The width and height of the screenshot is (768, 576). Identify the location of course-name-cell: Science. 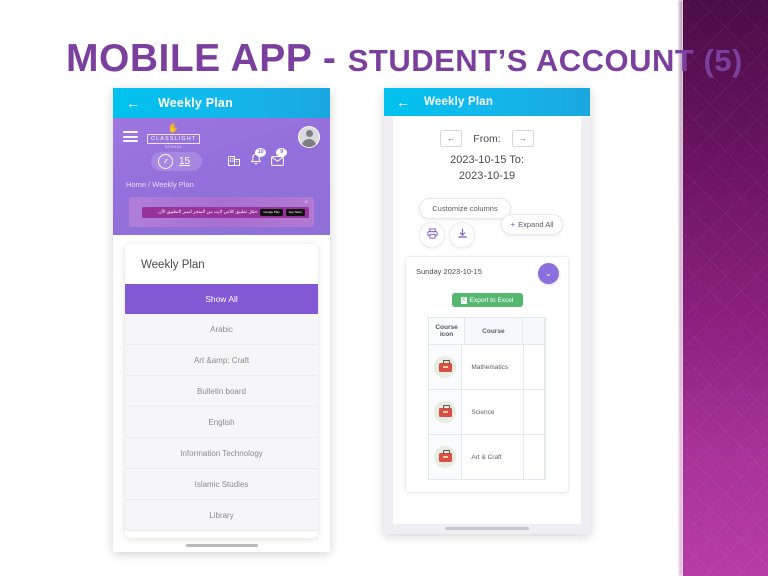
(493, 411).